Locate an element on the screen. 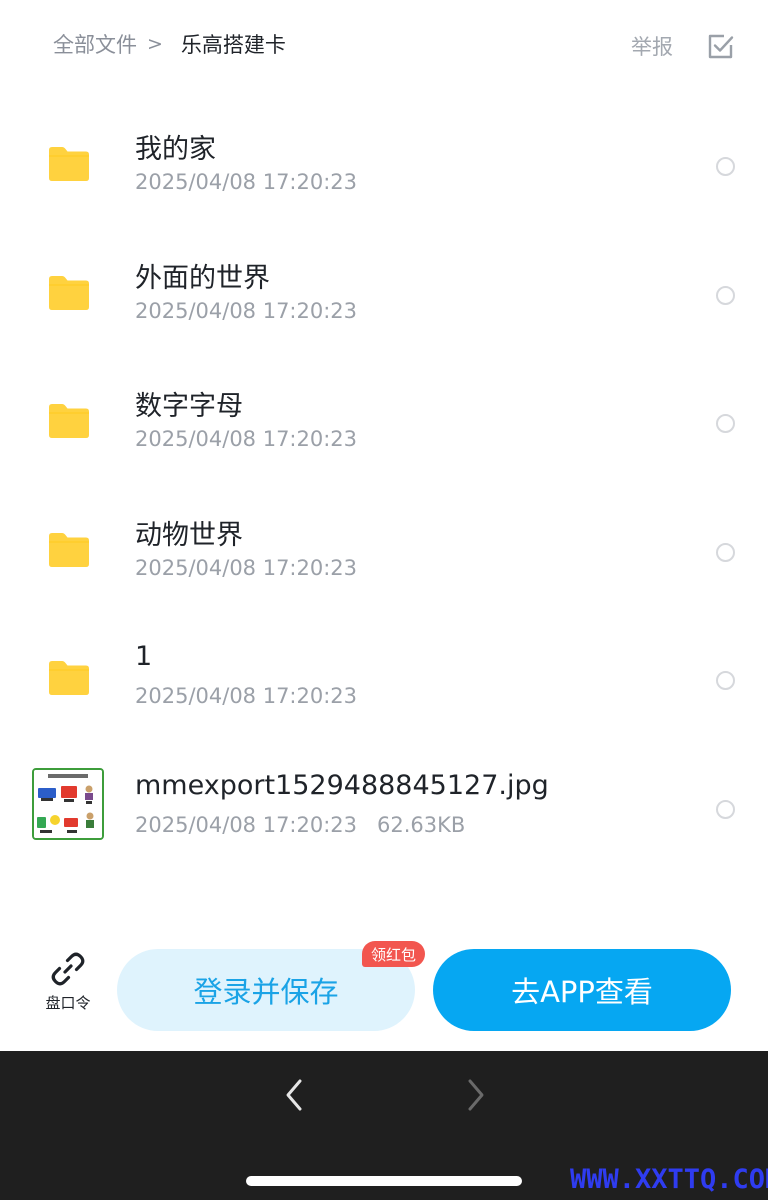  file-row-folder: 数字字母 2025/04/08 17:20:23 is located at coordinates (384, 413).